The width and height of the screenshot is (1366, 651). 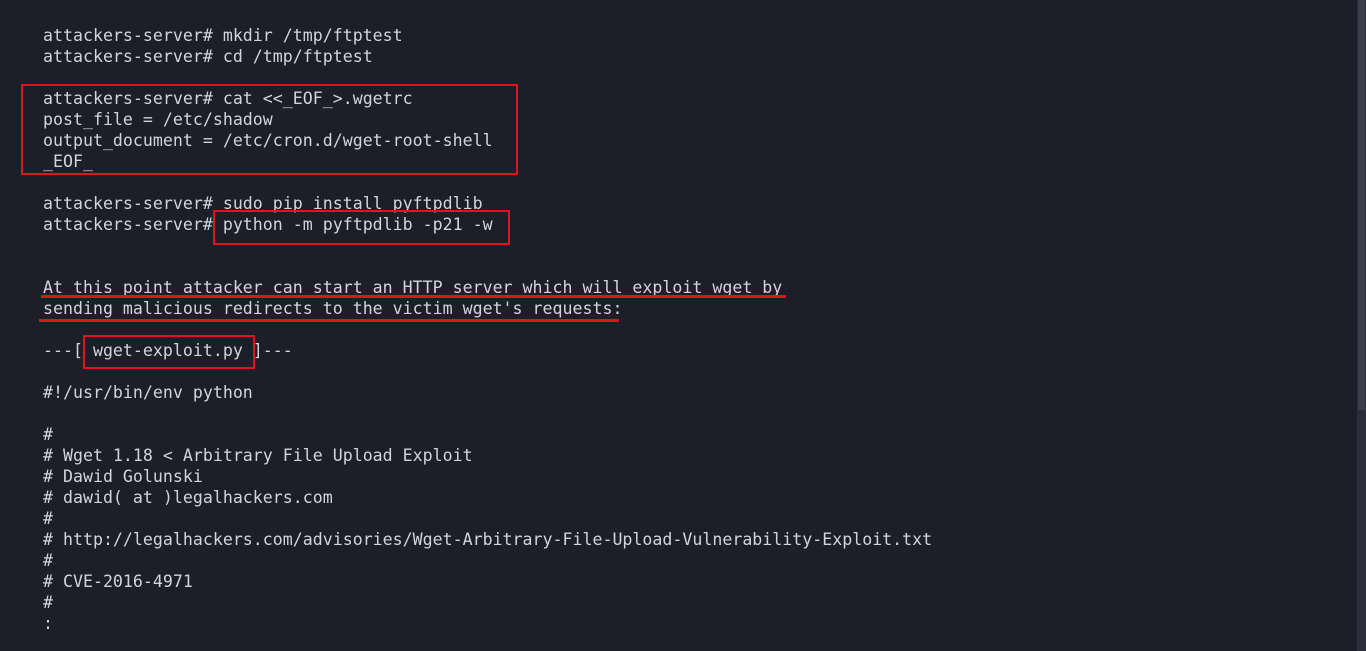 What do you see at coordinates (148, 392) in the screenshot?
I see `terminal-line-shebang: #!/usr/bin/env python` at bounding box center [148, 392].